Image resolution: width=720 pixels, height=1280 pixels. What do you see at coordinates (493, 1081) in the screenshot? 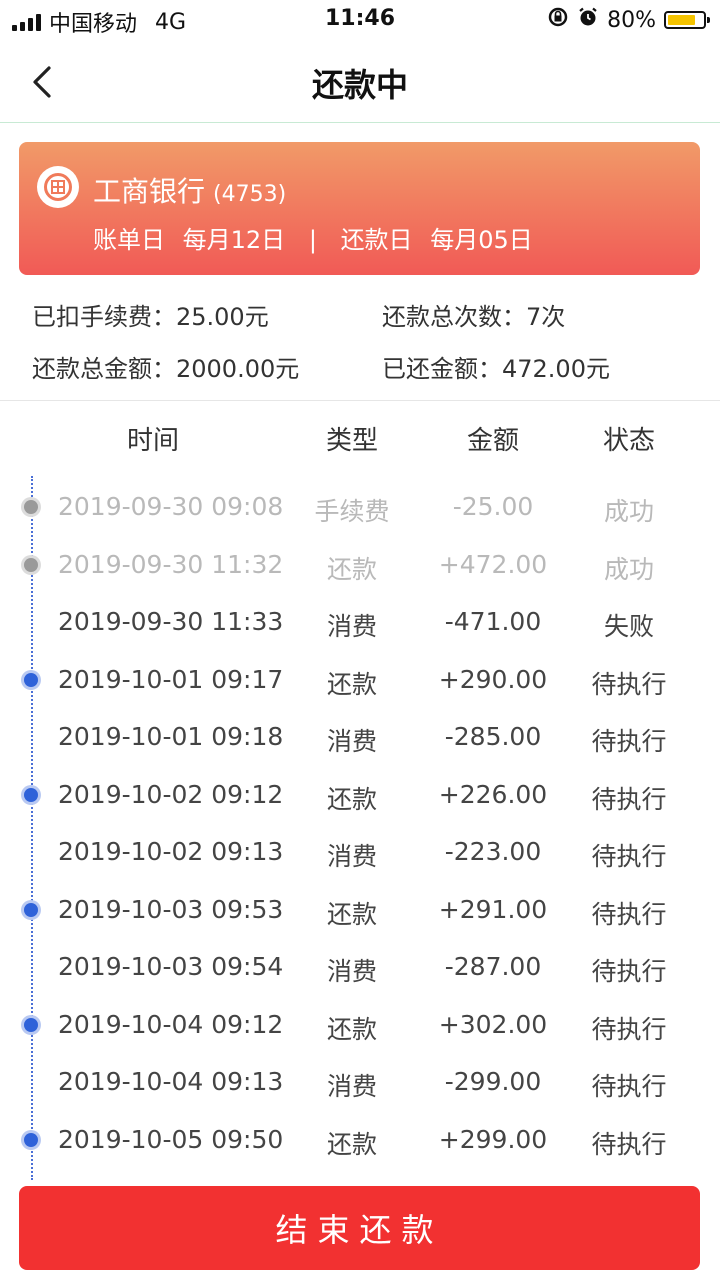
I see `row-amount: -299.00` at bounding box center [493, 1081].